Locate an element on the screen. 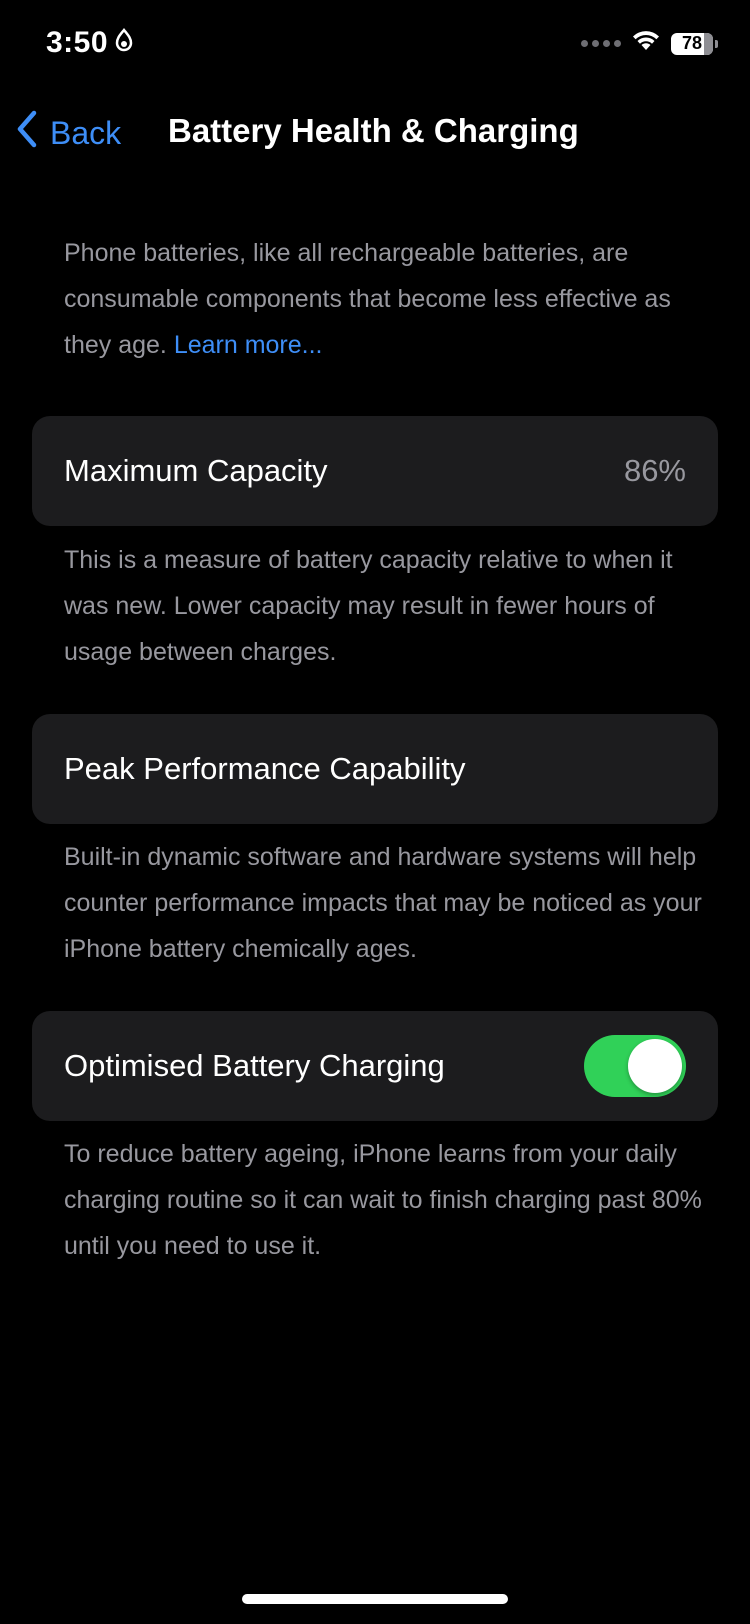 This screenshot has height=1624, width=750. page-title: Battery Health & Charging is located at coordinates (373, 130).